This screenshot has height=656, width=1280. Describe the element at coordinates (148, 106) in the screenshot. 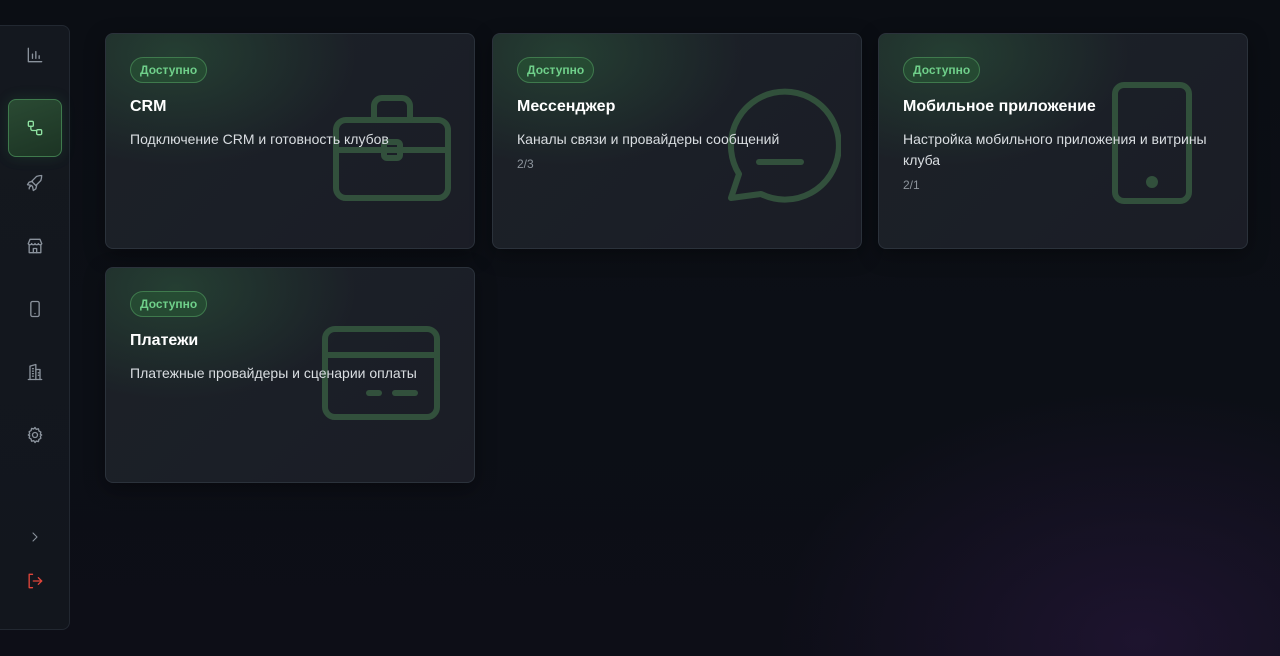

I see `card-title: CRM` at that location.